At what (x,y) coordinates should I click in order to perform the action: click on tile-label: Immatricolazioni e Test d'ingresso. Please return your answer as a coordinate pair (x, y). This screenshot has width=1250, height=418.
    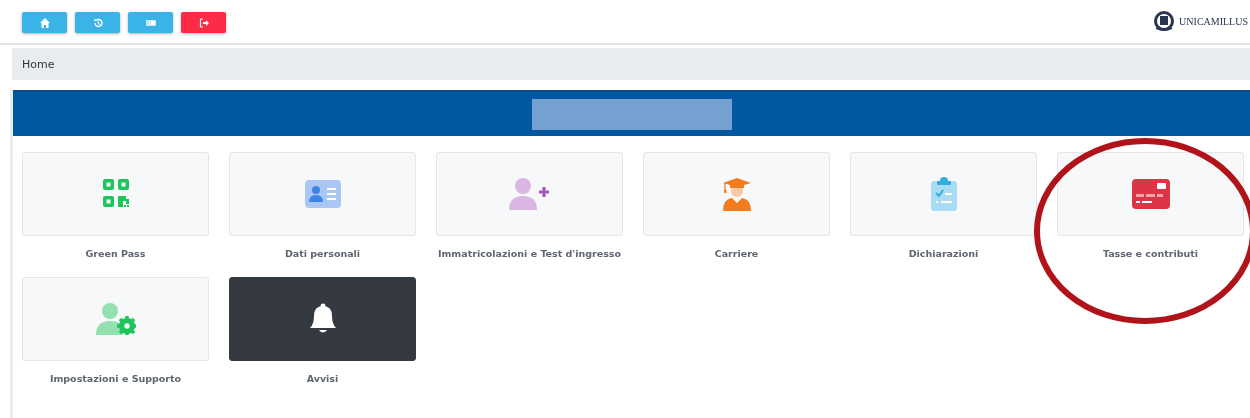
    Looking at the image, I should click on (529, 253).